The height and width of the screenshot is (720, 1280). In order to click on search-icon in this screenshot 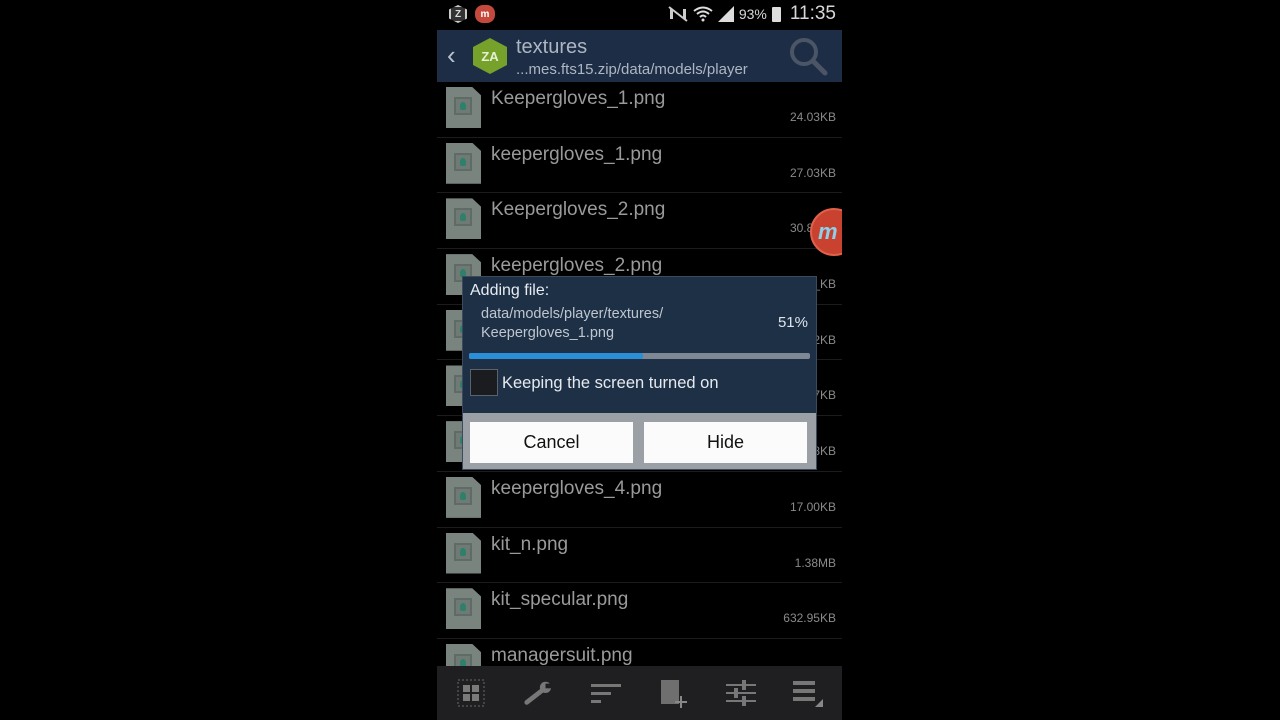, I will do `click(808, 56)`.